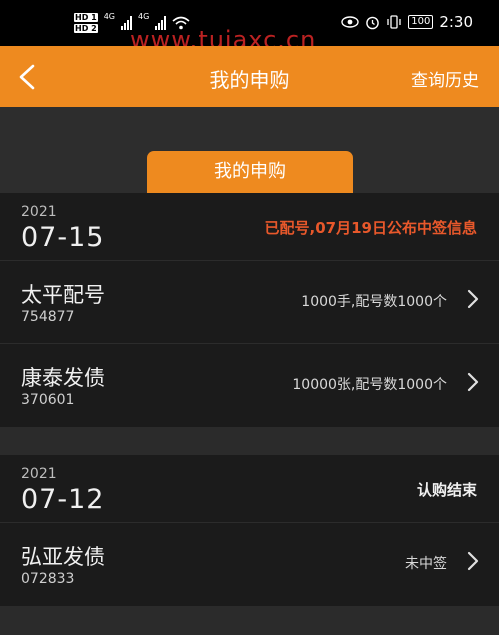 The height and width of the screenshot is (635, 499). What do you see at coordinates (249, 385) in the screenshot?
I see `list-item: 康泰发债 370601 10000张,配号数1000个` at bounding box center [249, 385].